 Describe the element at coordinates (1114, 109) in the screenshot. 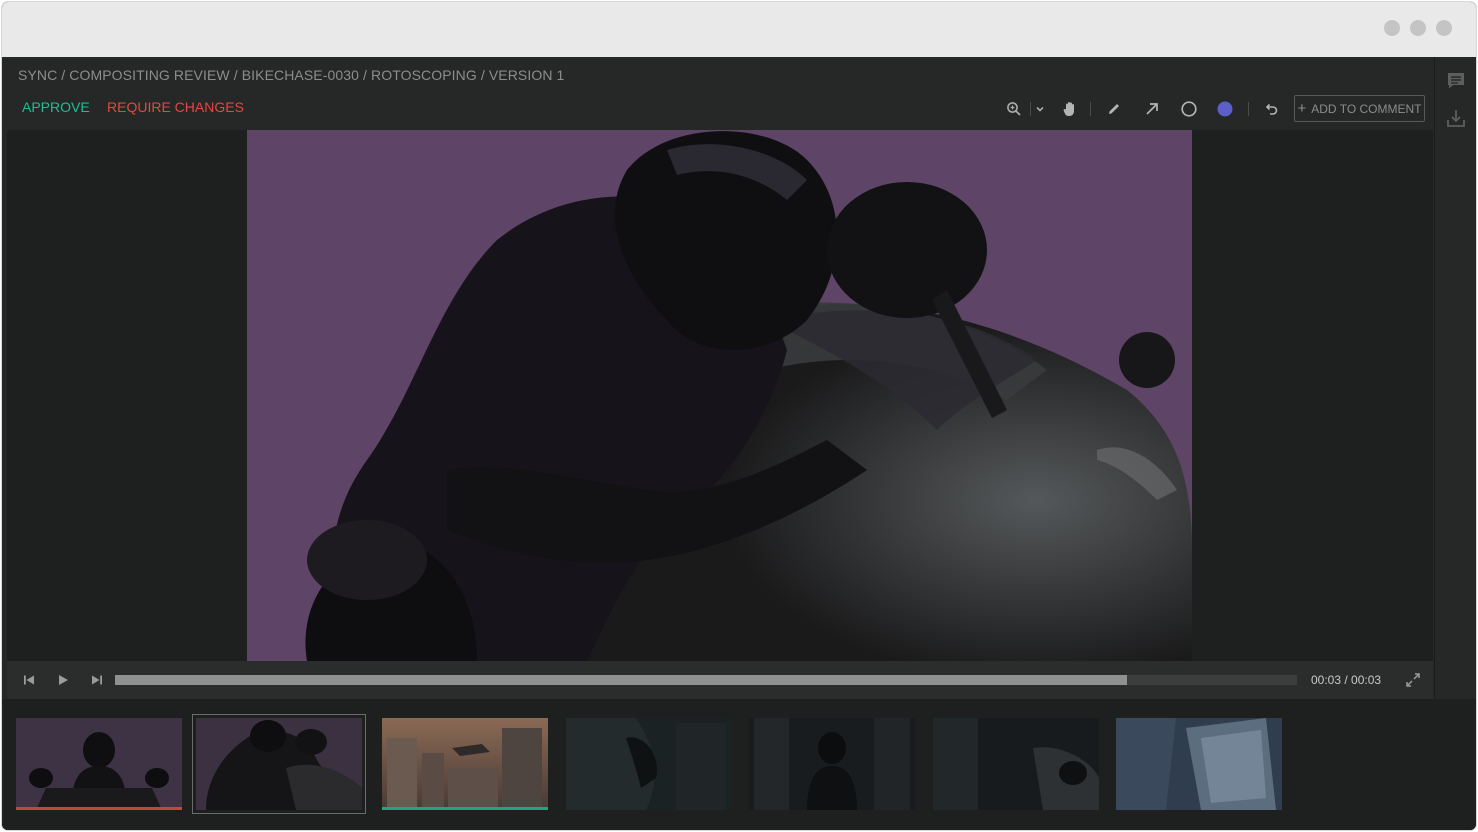

I see `pencil-icon` at that location.